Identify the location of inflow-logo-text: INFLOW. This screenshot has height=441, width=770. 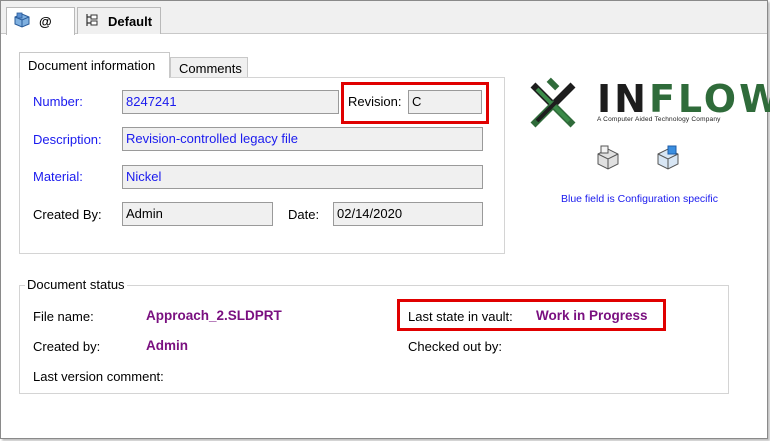
(683, 99).